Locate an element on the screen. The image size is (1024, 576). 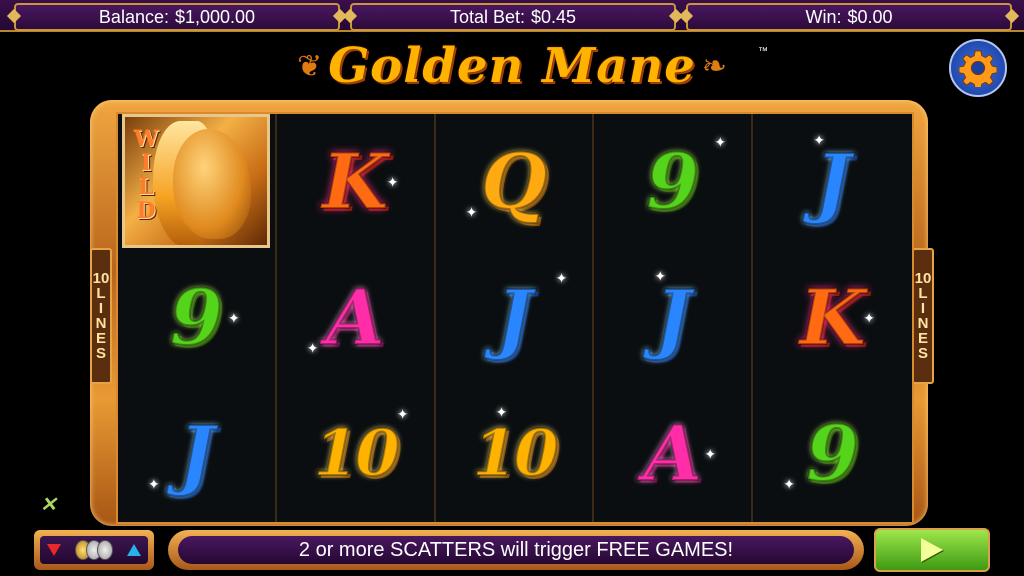
reel-column: W I L D 9 ✦ J ✦ is located at coordinates (197, 318).